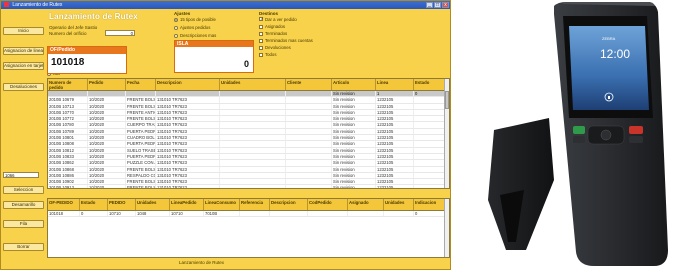  I want to click on maquina-input: 0, so click(120, 33).